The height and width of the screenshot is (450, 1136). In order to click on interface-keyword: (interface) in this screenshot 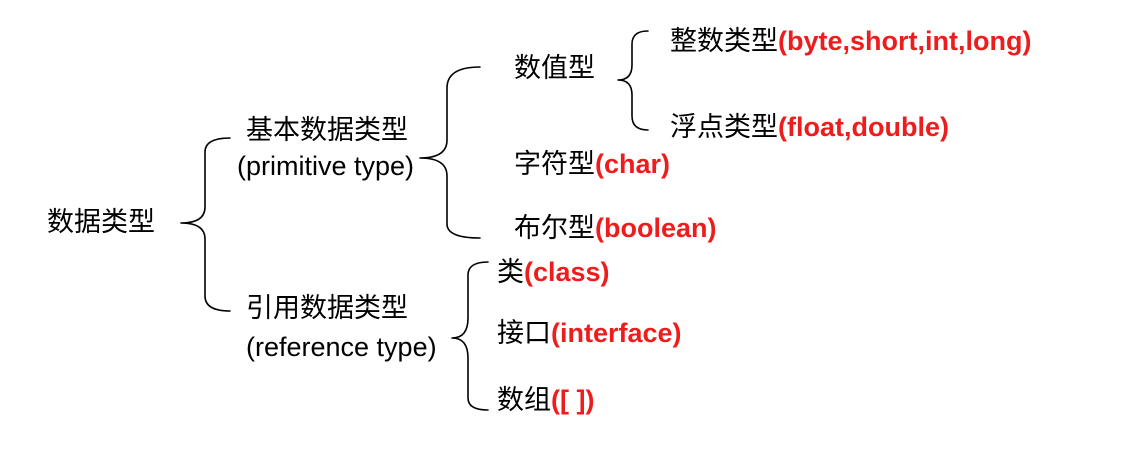, I will do `click(616, 333)`.